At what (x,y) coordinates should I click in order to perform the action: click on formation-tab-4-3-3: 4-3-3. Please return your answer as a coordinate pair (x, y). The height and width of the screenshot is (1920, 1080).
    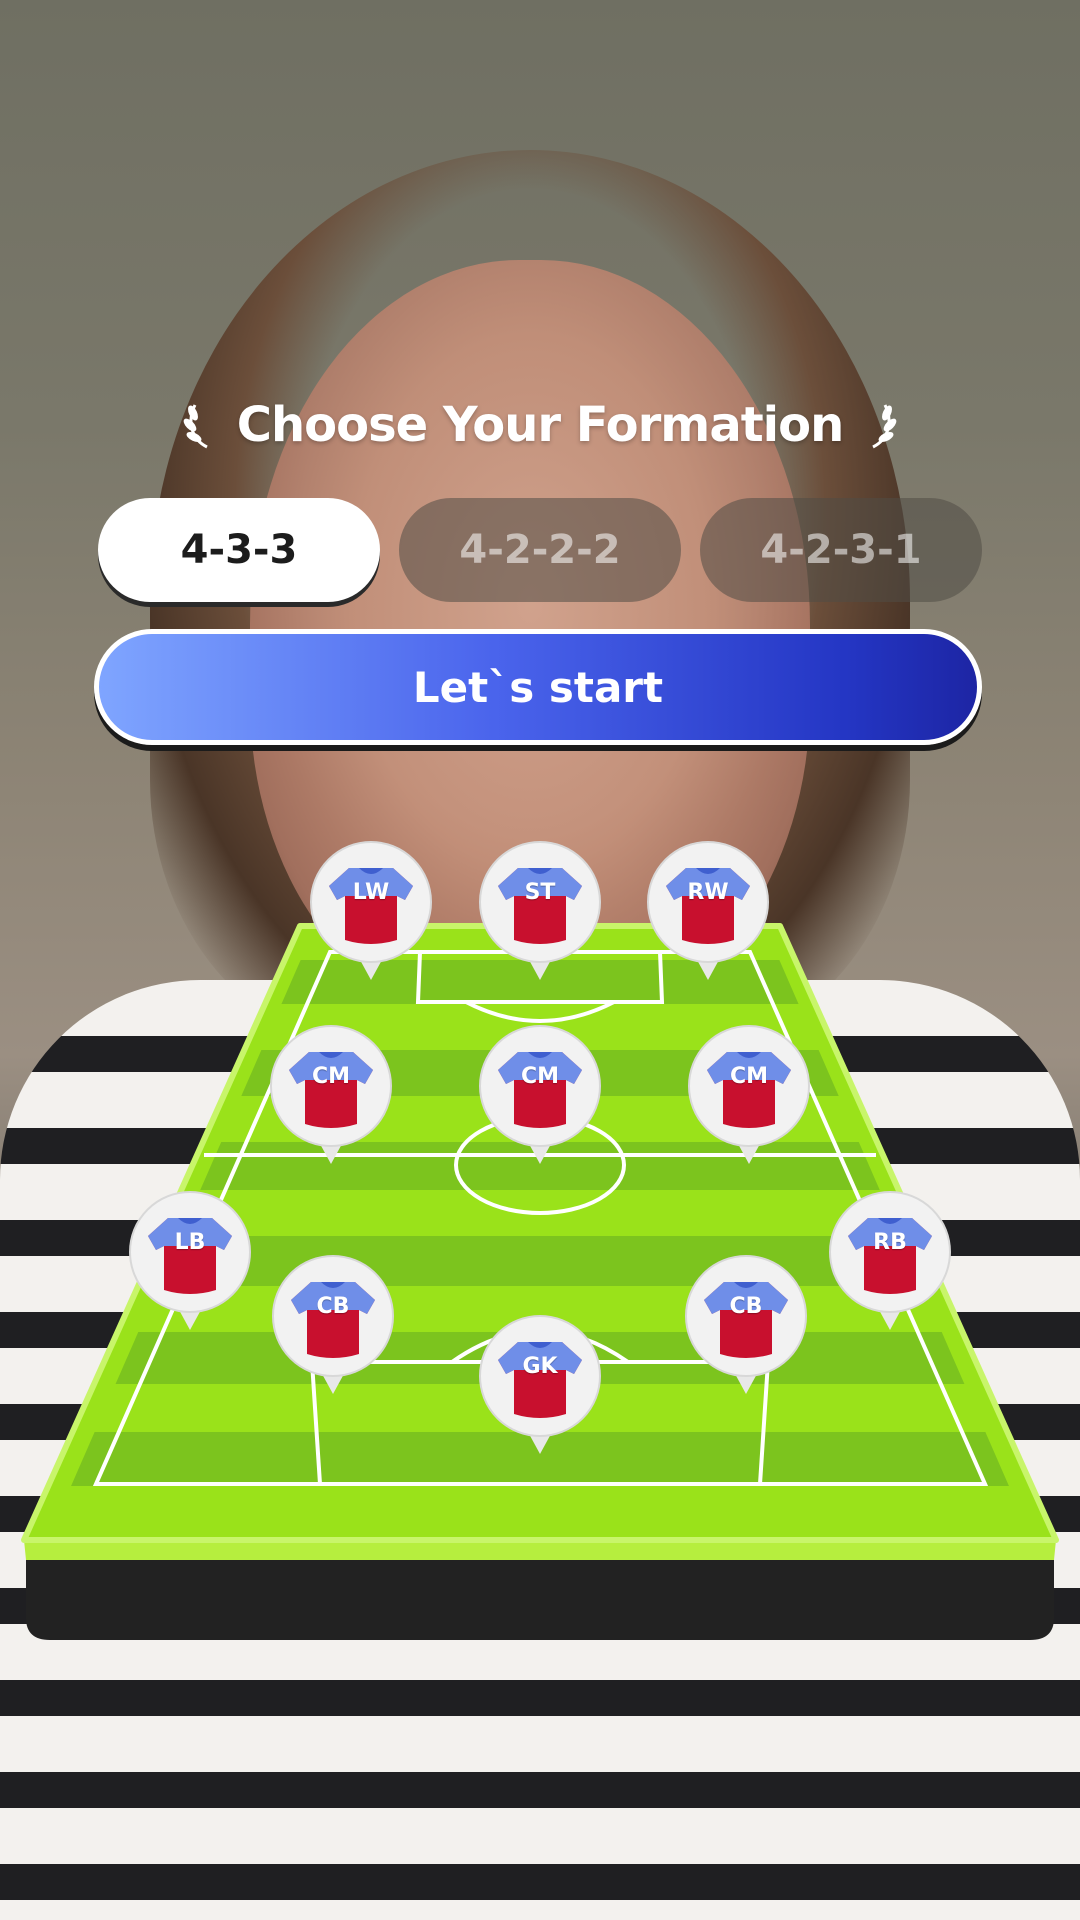
    Looking at the image, I should click on (239, 550).